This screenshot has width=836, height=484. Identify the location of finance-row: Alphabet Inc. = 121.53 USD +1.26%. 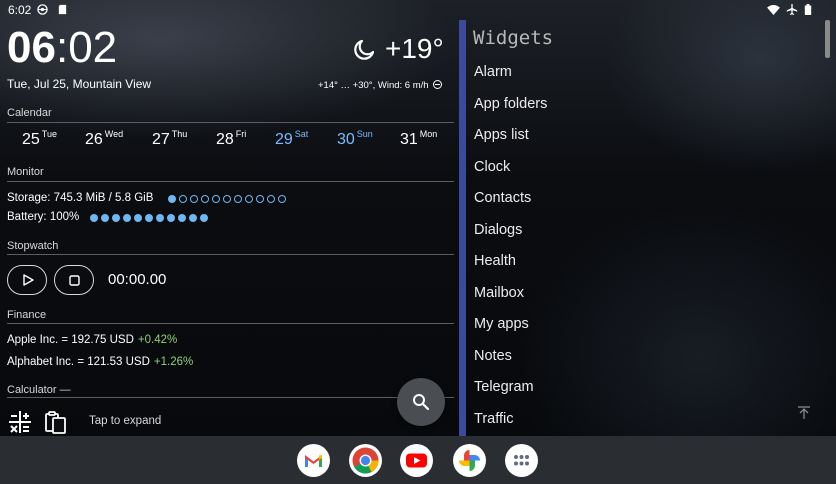
(100, 362).